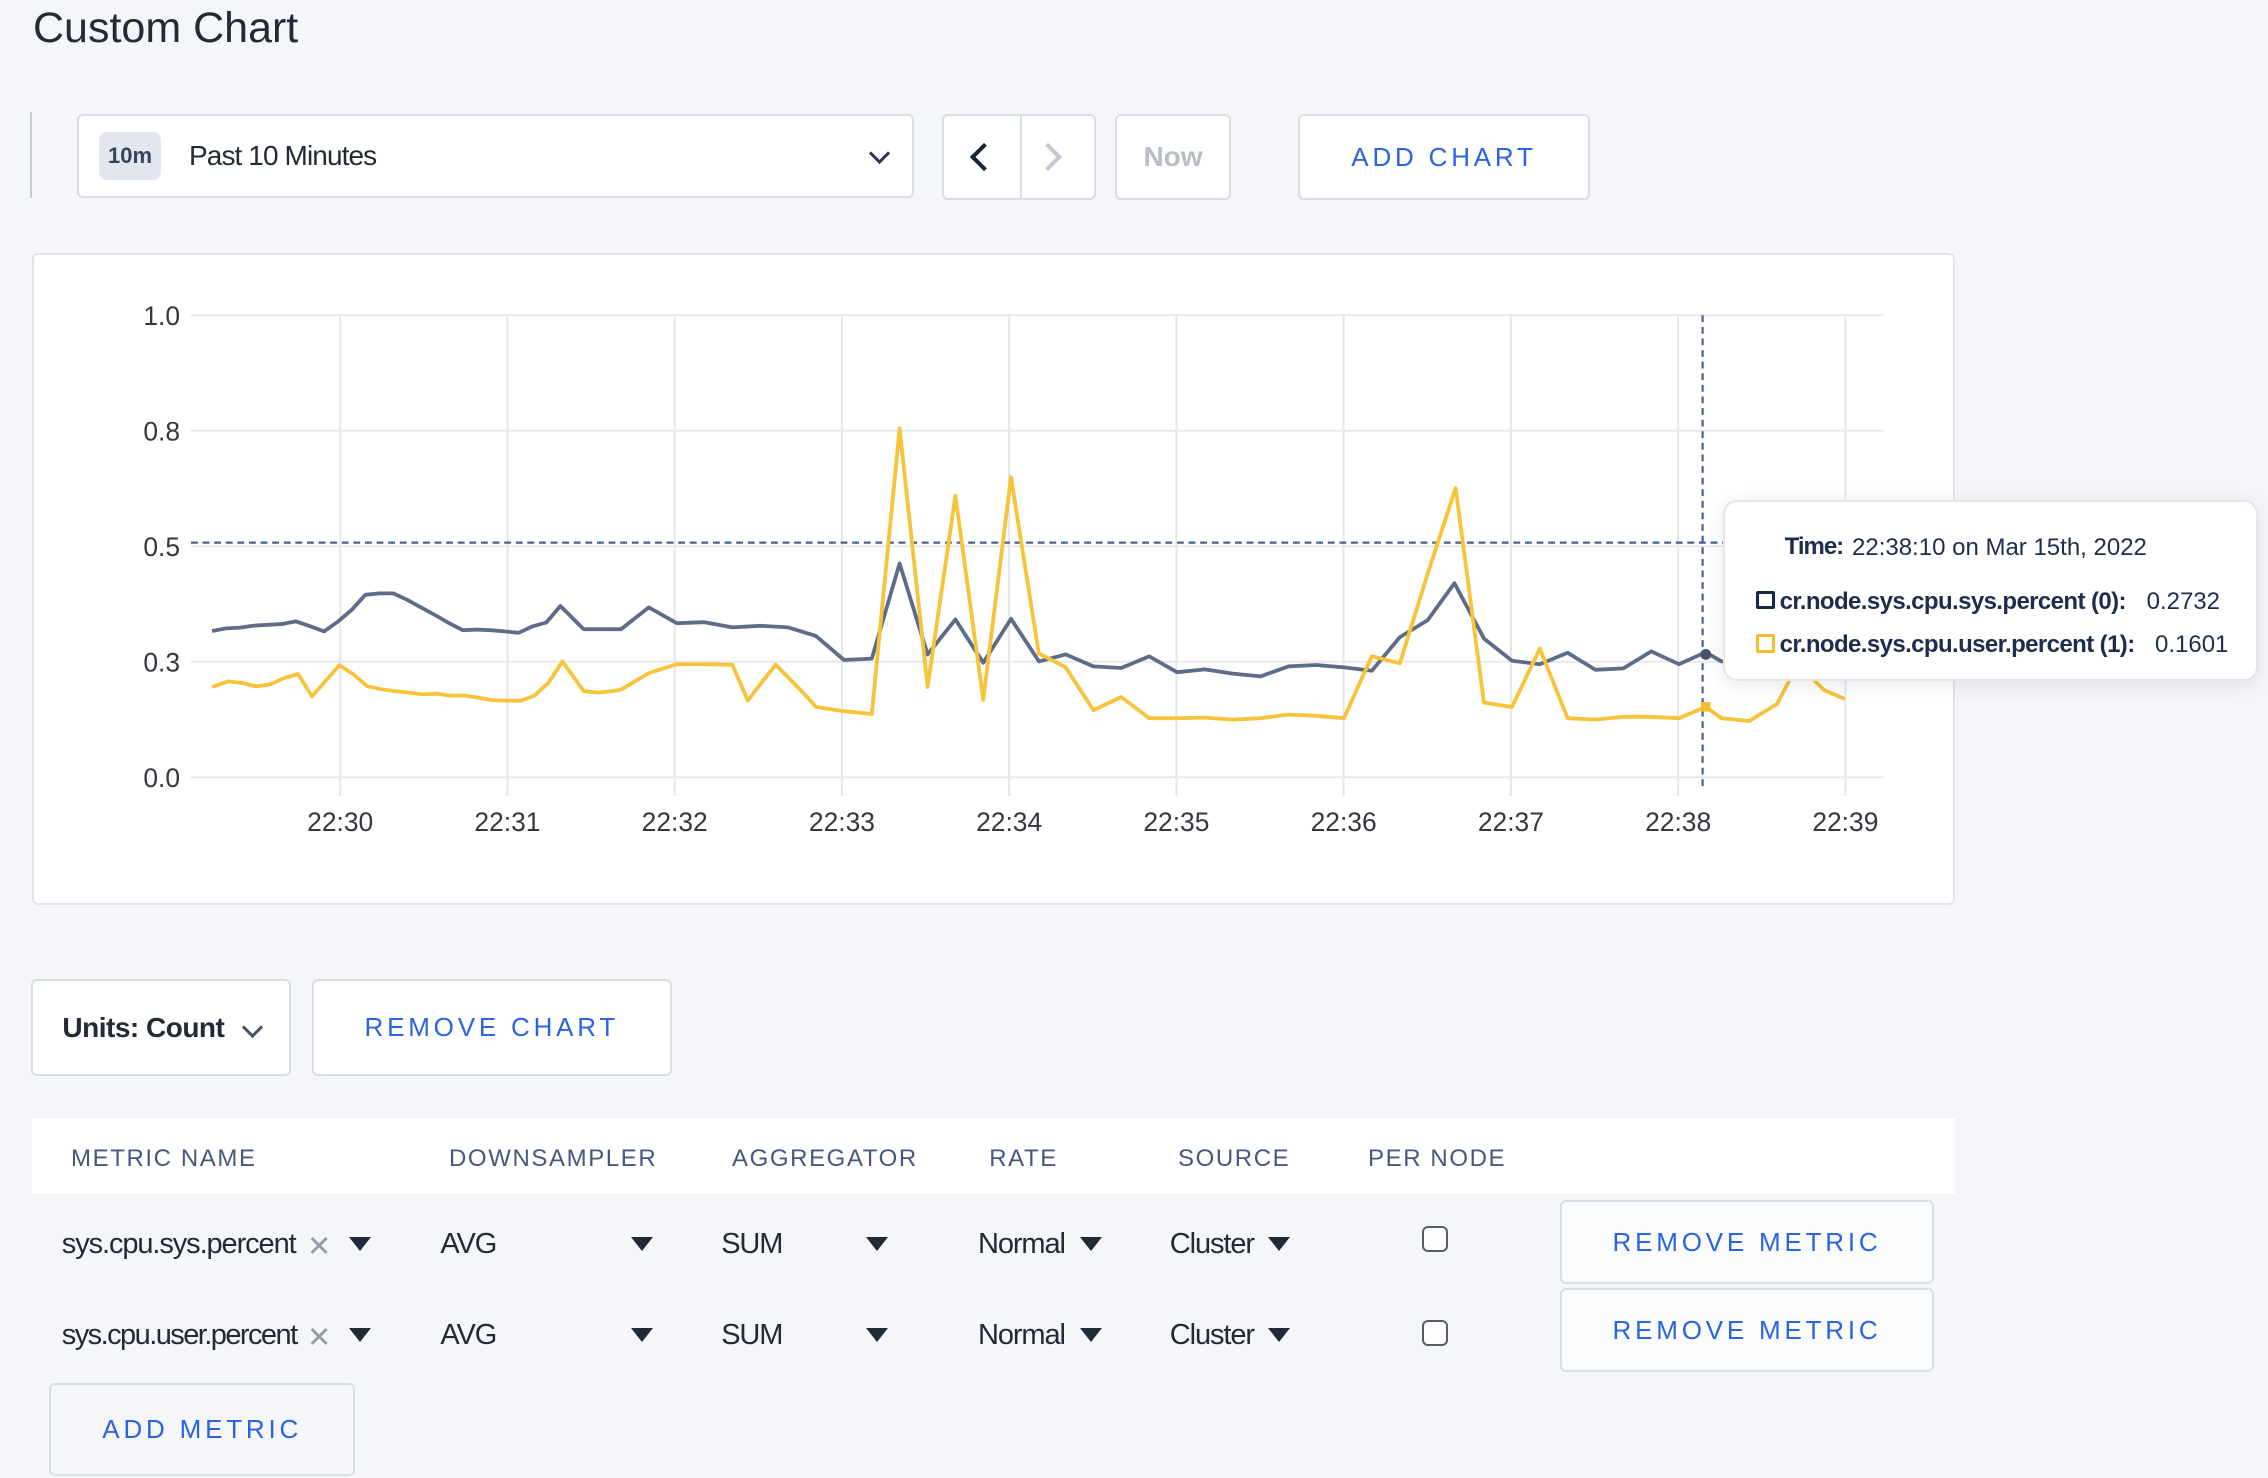  What do you see at coordinates (161, 431) in the screenshot?
I see `svg-text: 0.8` at bounding box center [161, 431].